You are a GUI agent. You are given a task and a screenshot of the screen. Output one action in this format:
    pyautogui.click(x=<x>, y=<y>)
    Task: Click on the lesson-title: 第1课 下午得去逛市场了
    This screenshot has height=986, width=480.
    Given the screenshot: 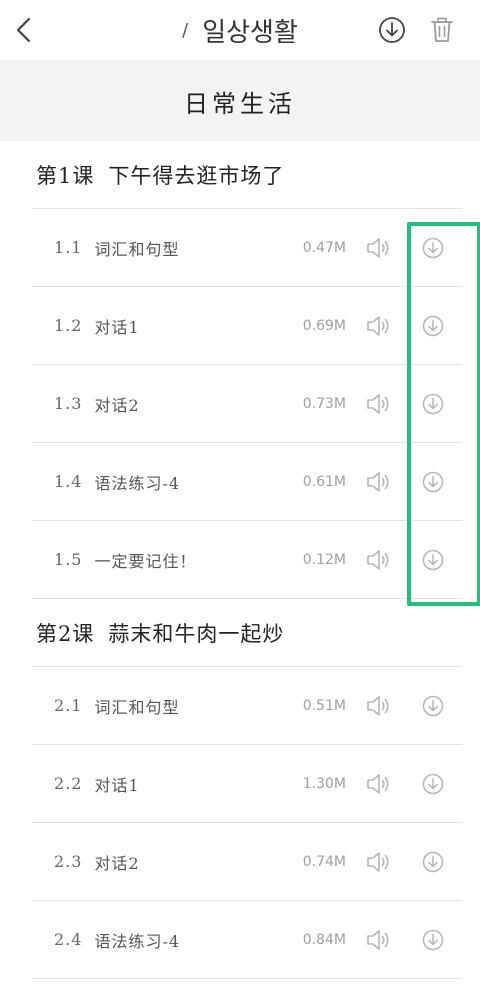 What is the action you would take?
    pyautogui.click(x=240, y=175)
    